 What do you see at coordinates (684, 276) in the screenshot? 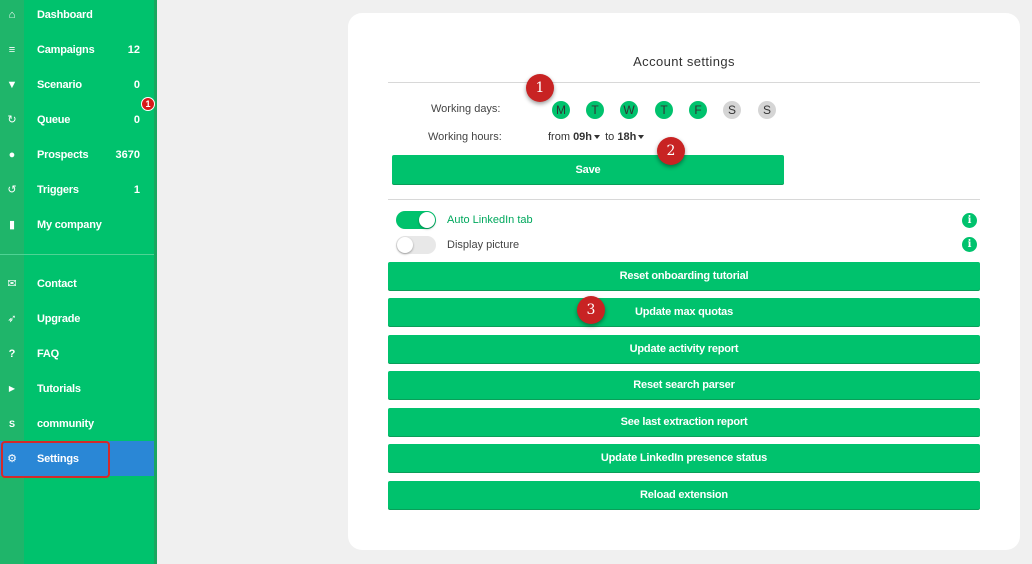
I see `reset-onboarding-tutorial-button: Reset onboarding tutorial` at bounding box center [684, 276].